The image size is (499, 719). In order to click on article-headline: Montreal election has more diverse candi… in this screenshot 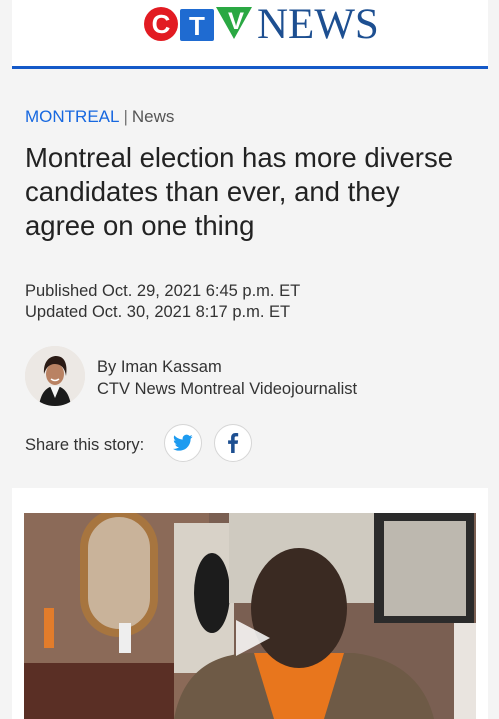, I will do `click(239, 191)`.